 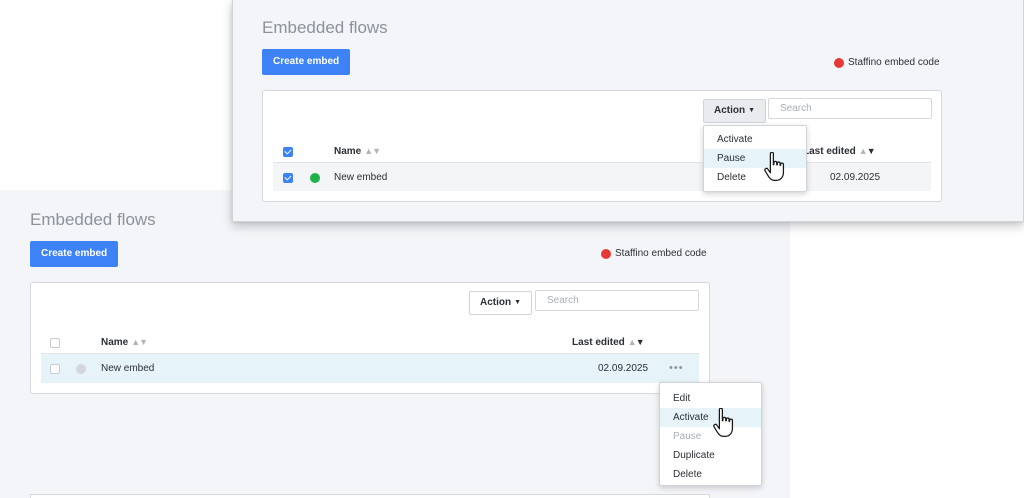 I want to click on table-row: New embed 02.09.2025, so click(x=602, y=177).